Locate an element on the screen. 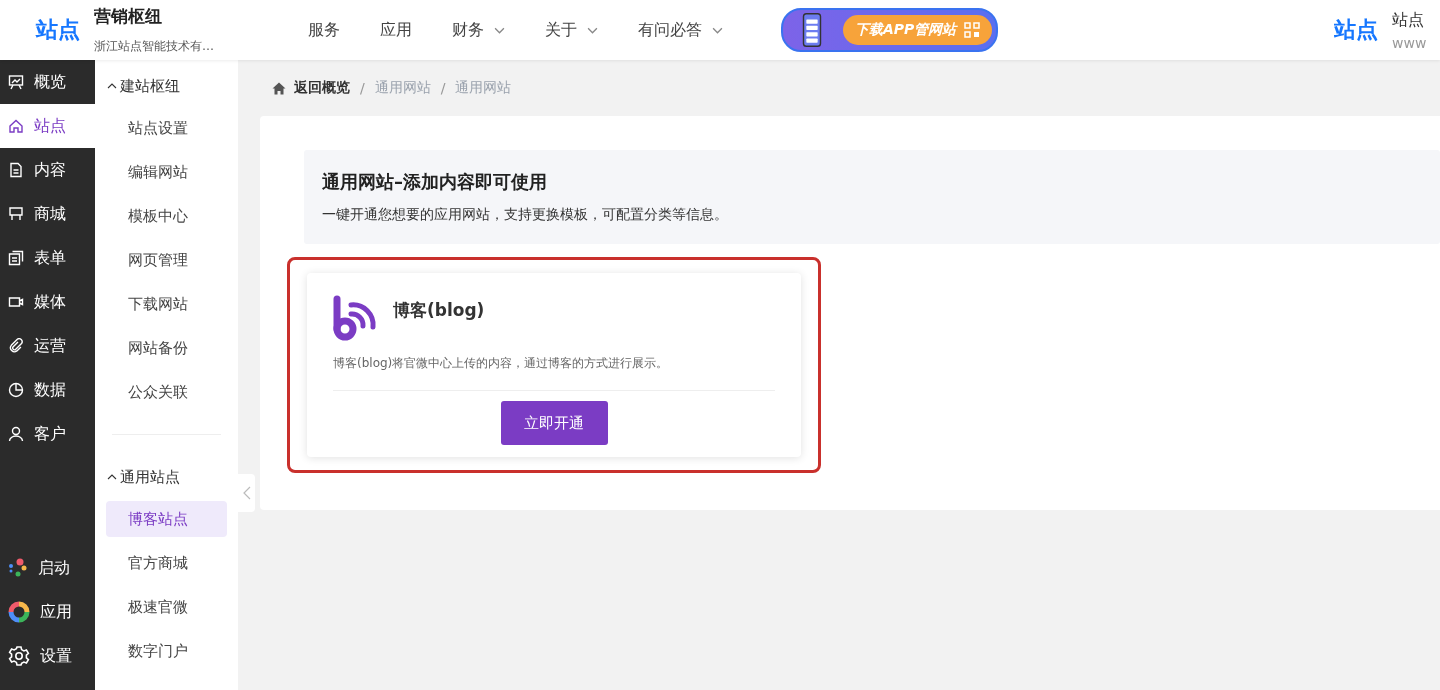  sidebar-item: 运营 is located at coordinates (47, 346).